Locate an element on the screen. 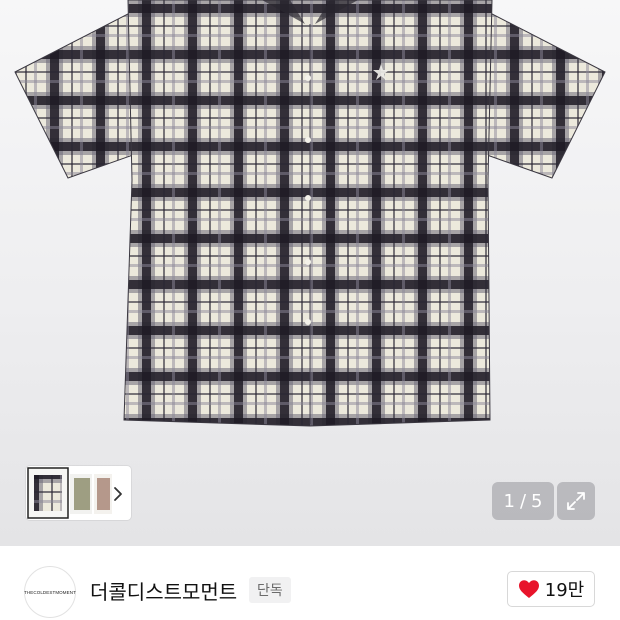 This screenshot has width=620, height=620. shop-name: 더콜디스트모먼트 is located at coordinates (163, 590).